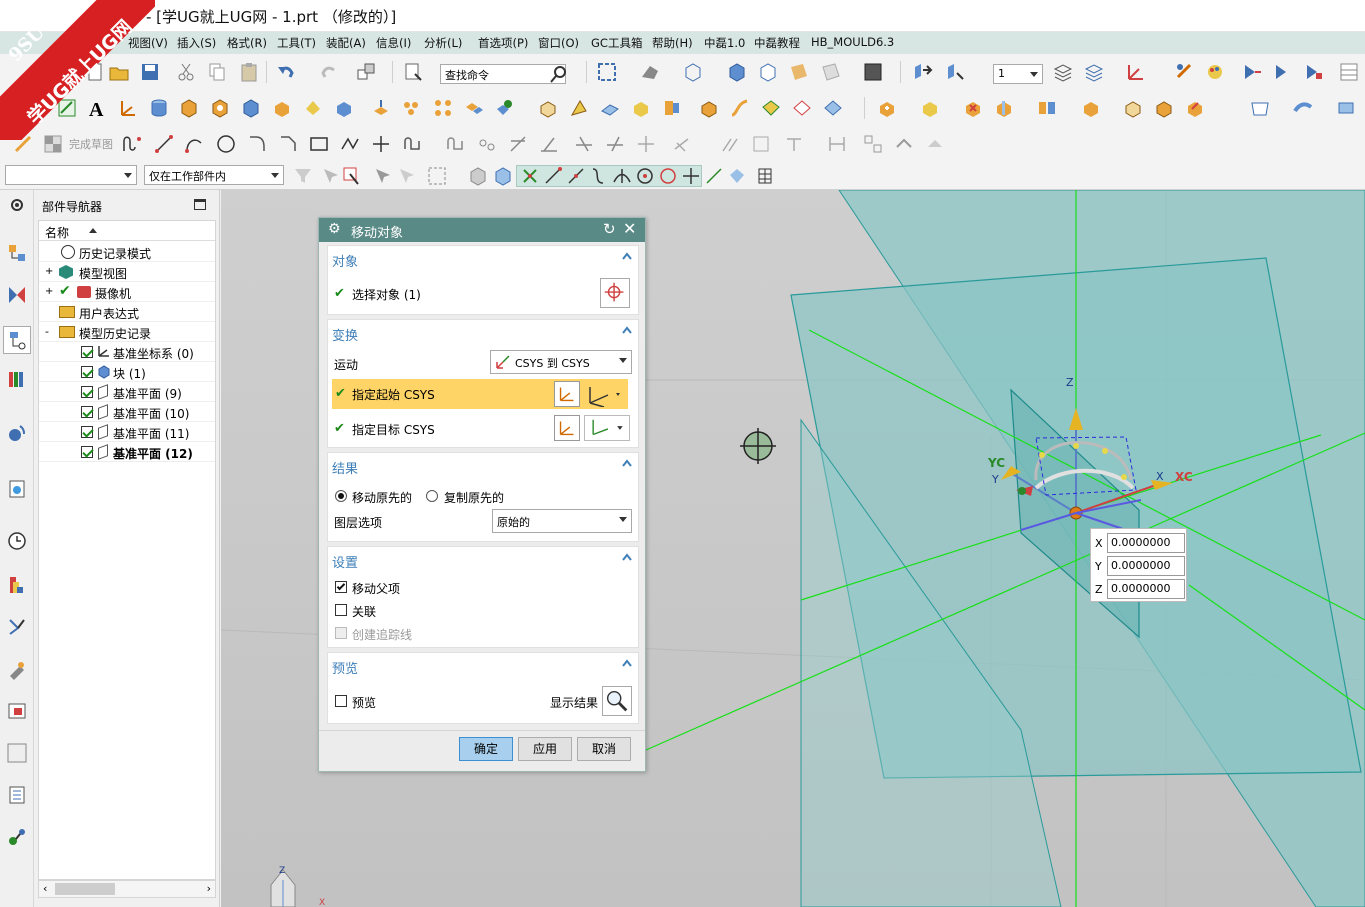 This screenshot has height=907, width=1365. Describe the element at coordinates (501, 175) in the screenshot. I see `face-select-icon` at that location.